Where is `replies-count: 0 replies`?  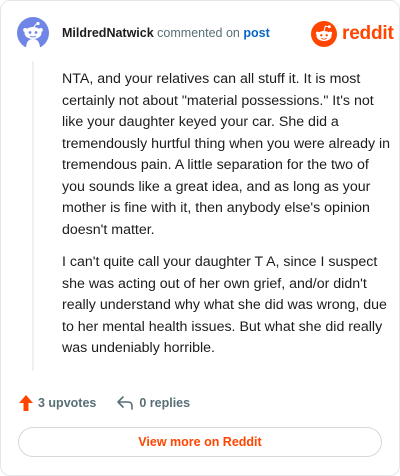 replies-count: 0 replies is located at coordinates (165, 403).